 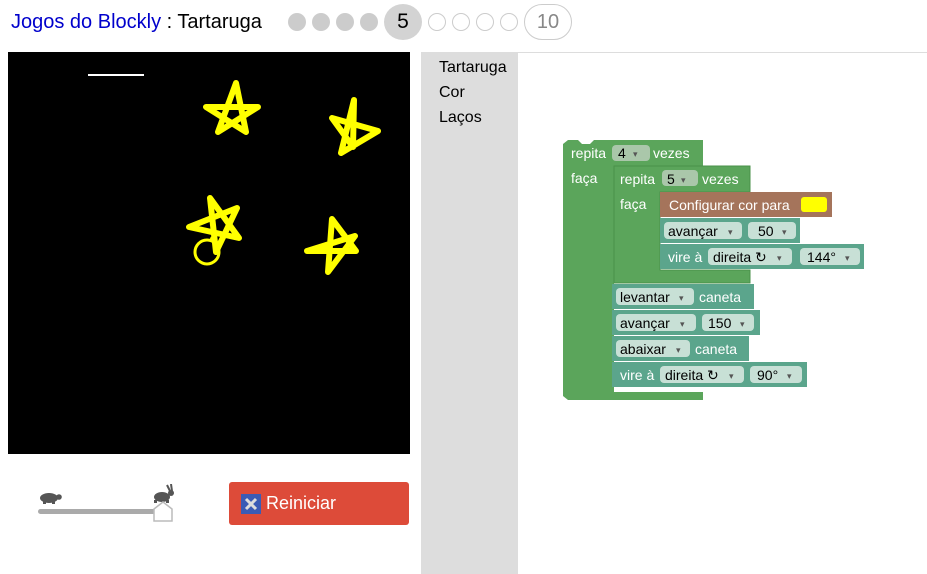 What do you see at coordinates (297, 22) in the screenshot?
I see `level-1-dot` at bounding box center [297, 22].